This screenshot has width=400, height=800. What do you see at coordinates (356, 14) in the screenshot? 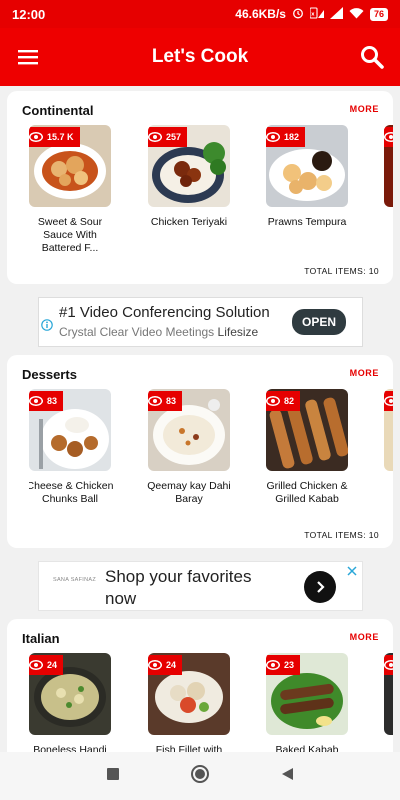
I see `wifi-icon` at bounding box center [356, 14].